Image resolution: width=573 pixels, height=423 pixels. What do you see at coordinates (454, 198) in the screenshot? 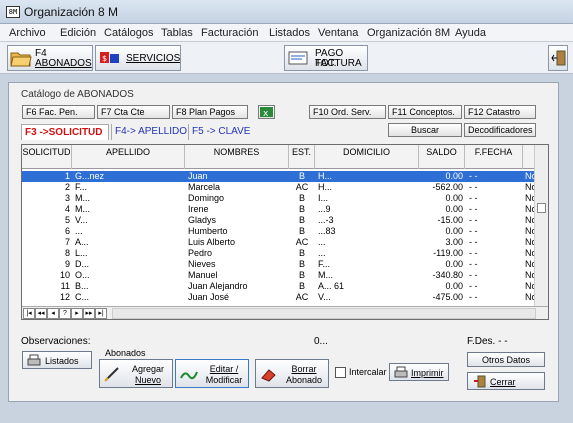
I see `cell-saldo: 0.00` at bounding box center [454, 198].